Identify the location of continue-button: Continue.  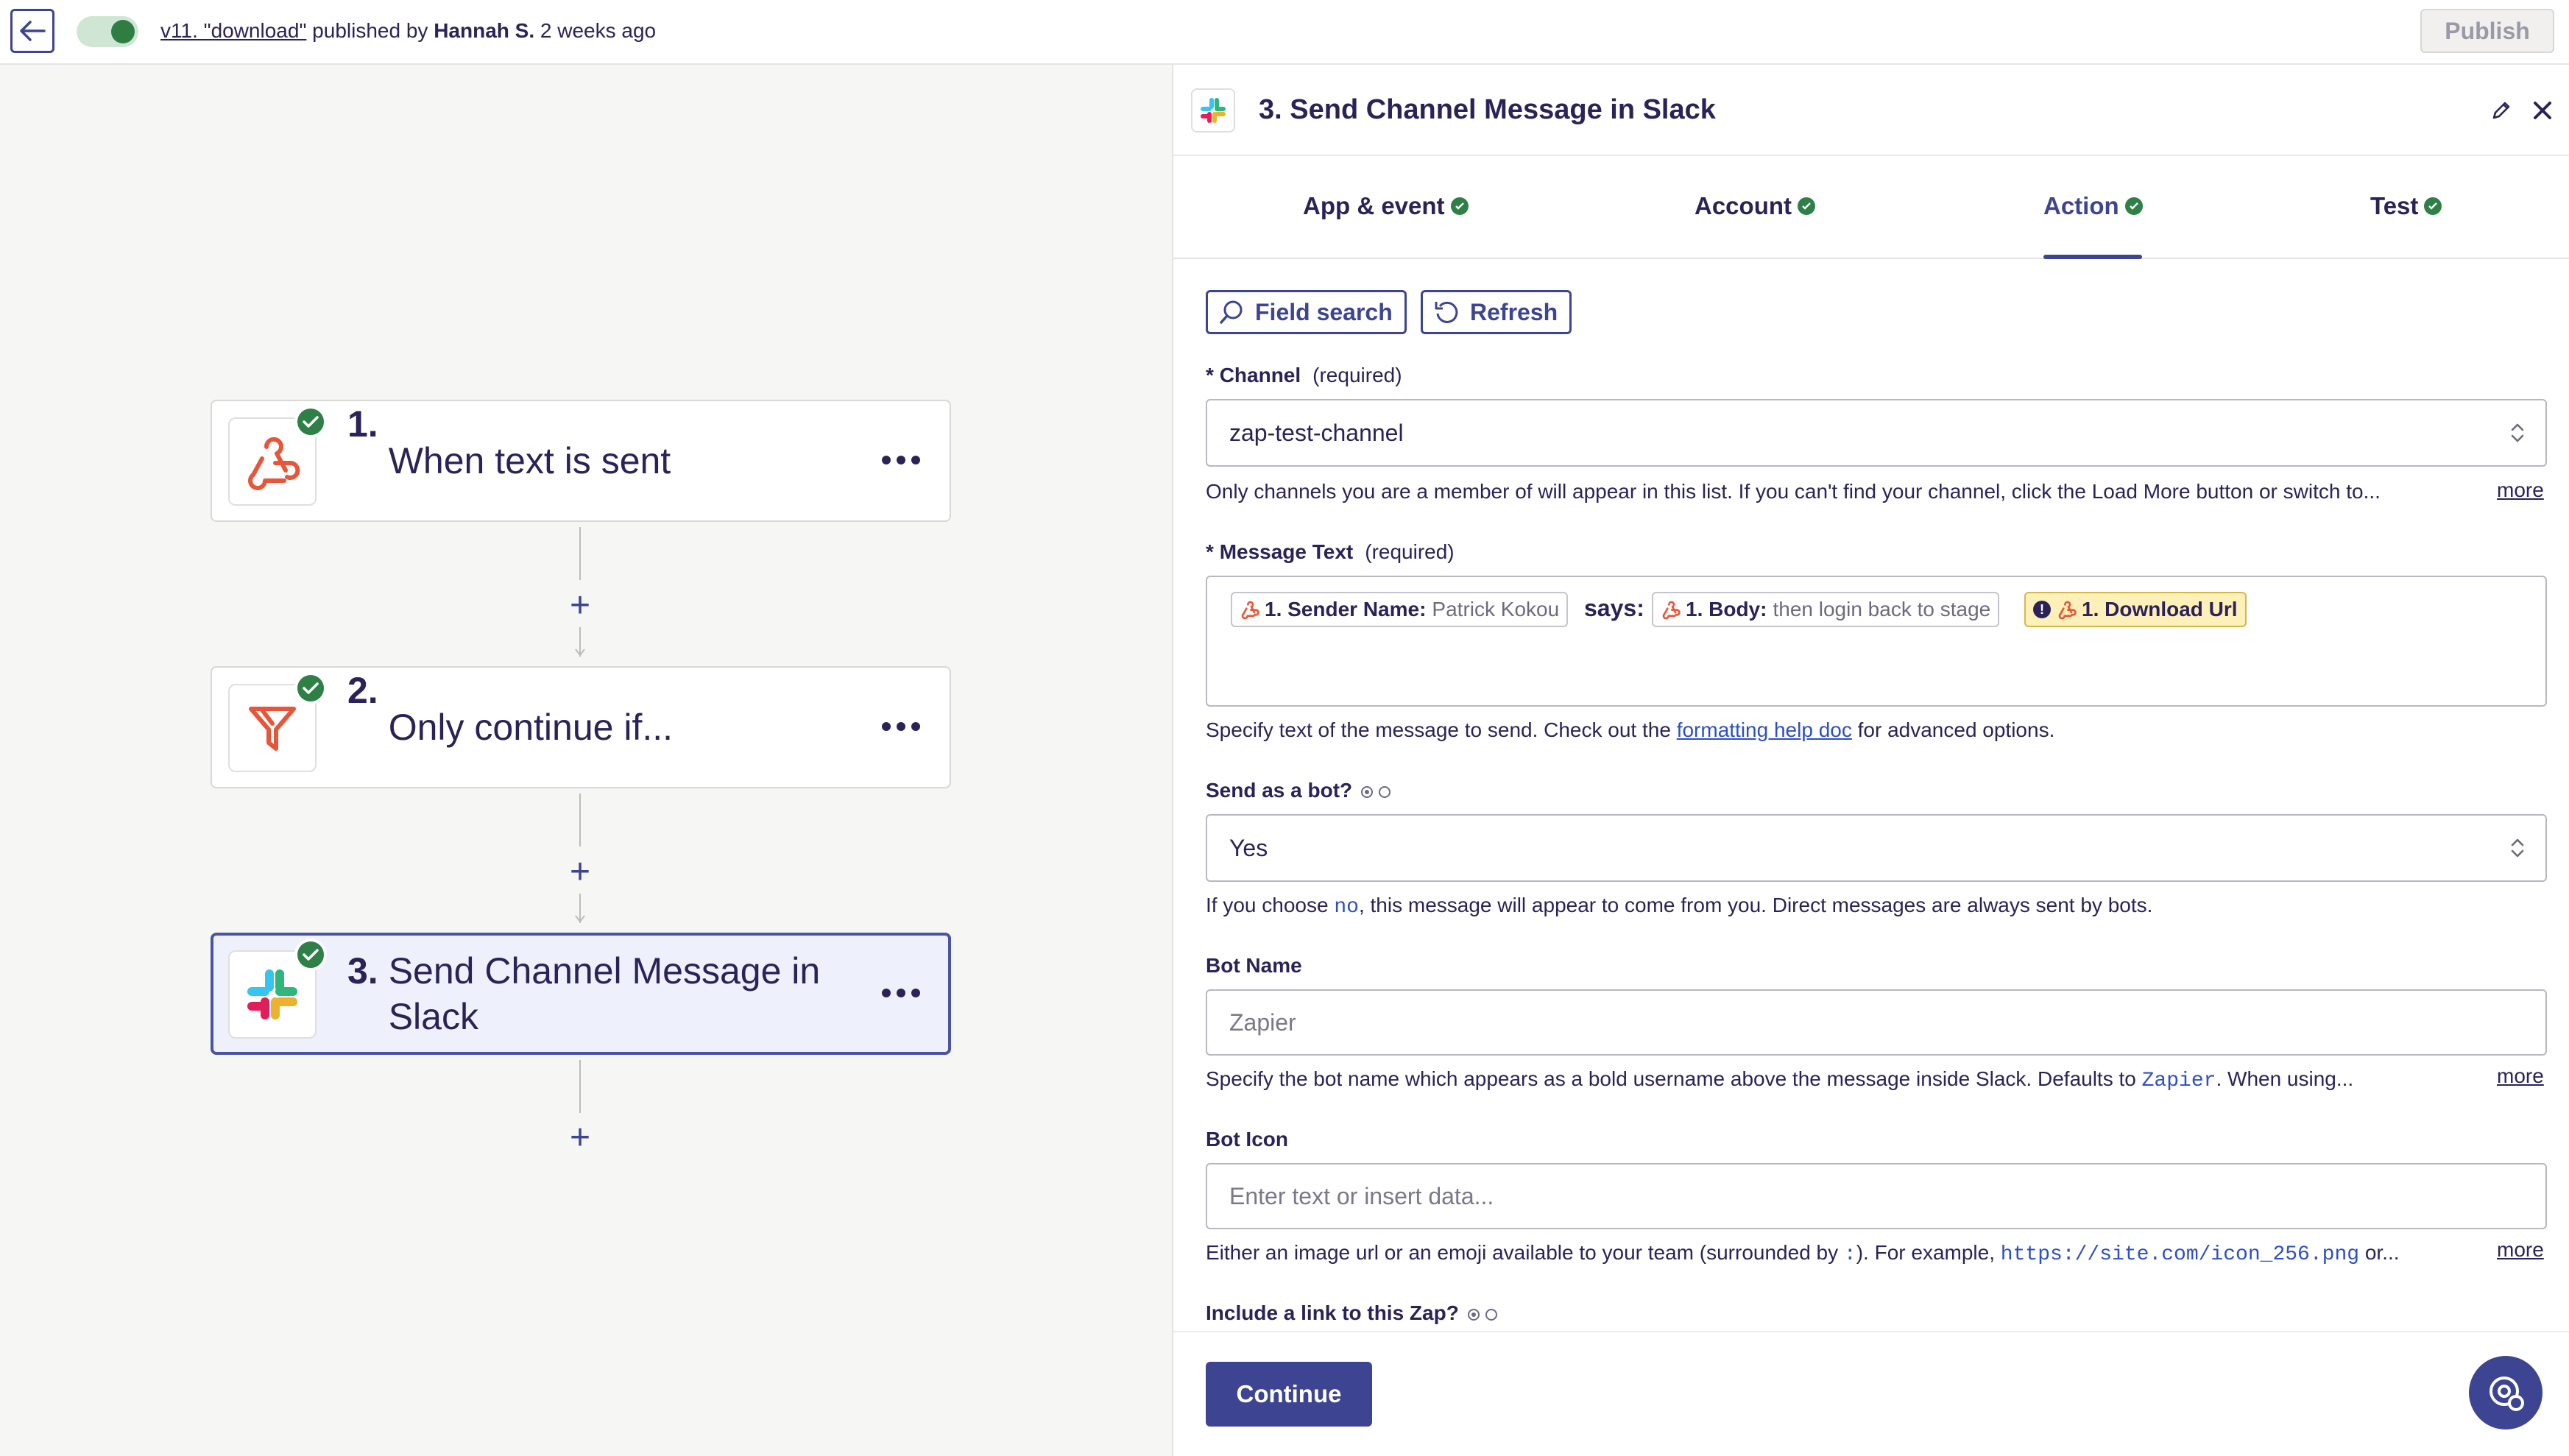
(1289, 1394).